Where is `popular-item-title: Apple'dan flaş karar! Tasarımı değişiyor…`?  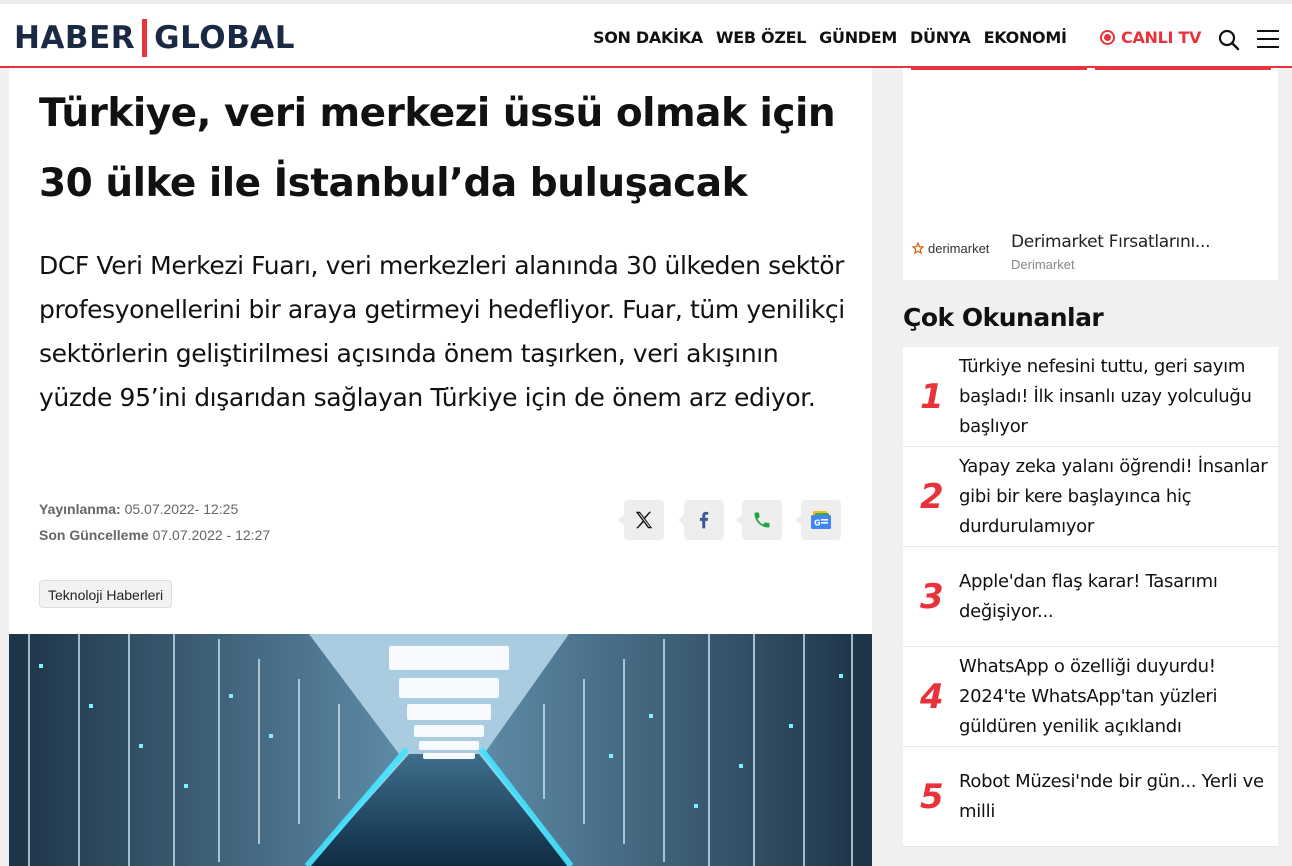 popular-item-title: Apple'dan flaş karar! Tasarımı değişiyor… is located at coordinates (1114, 597).